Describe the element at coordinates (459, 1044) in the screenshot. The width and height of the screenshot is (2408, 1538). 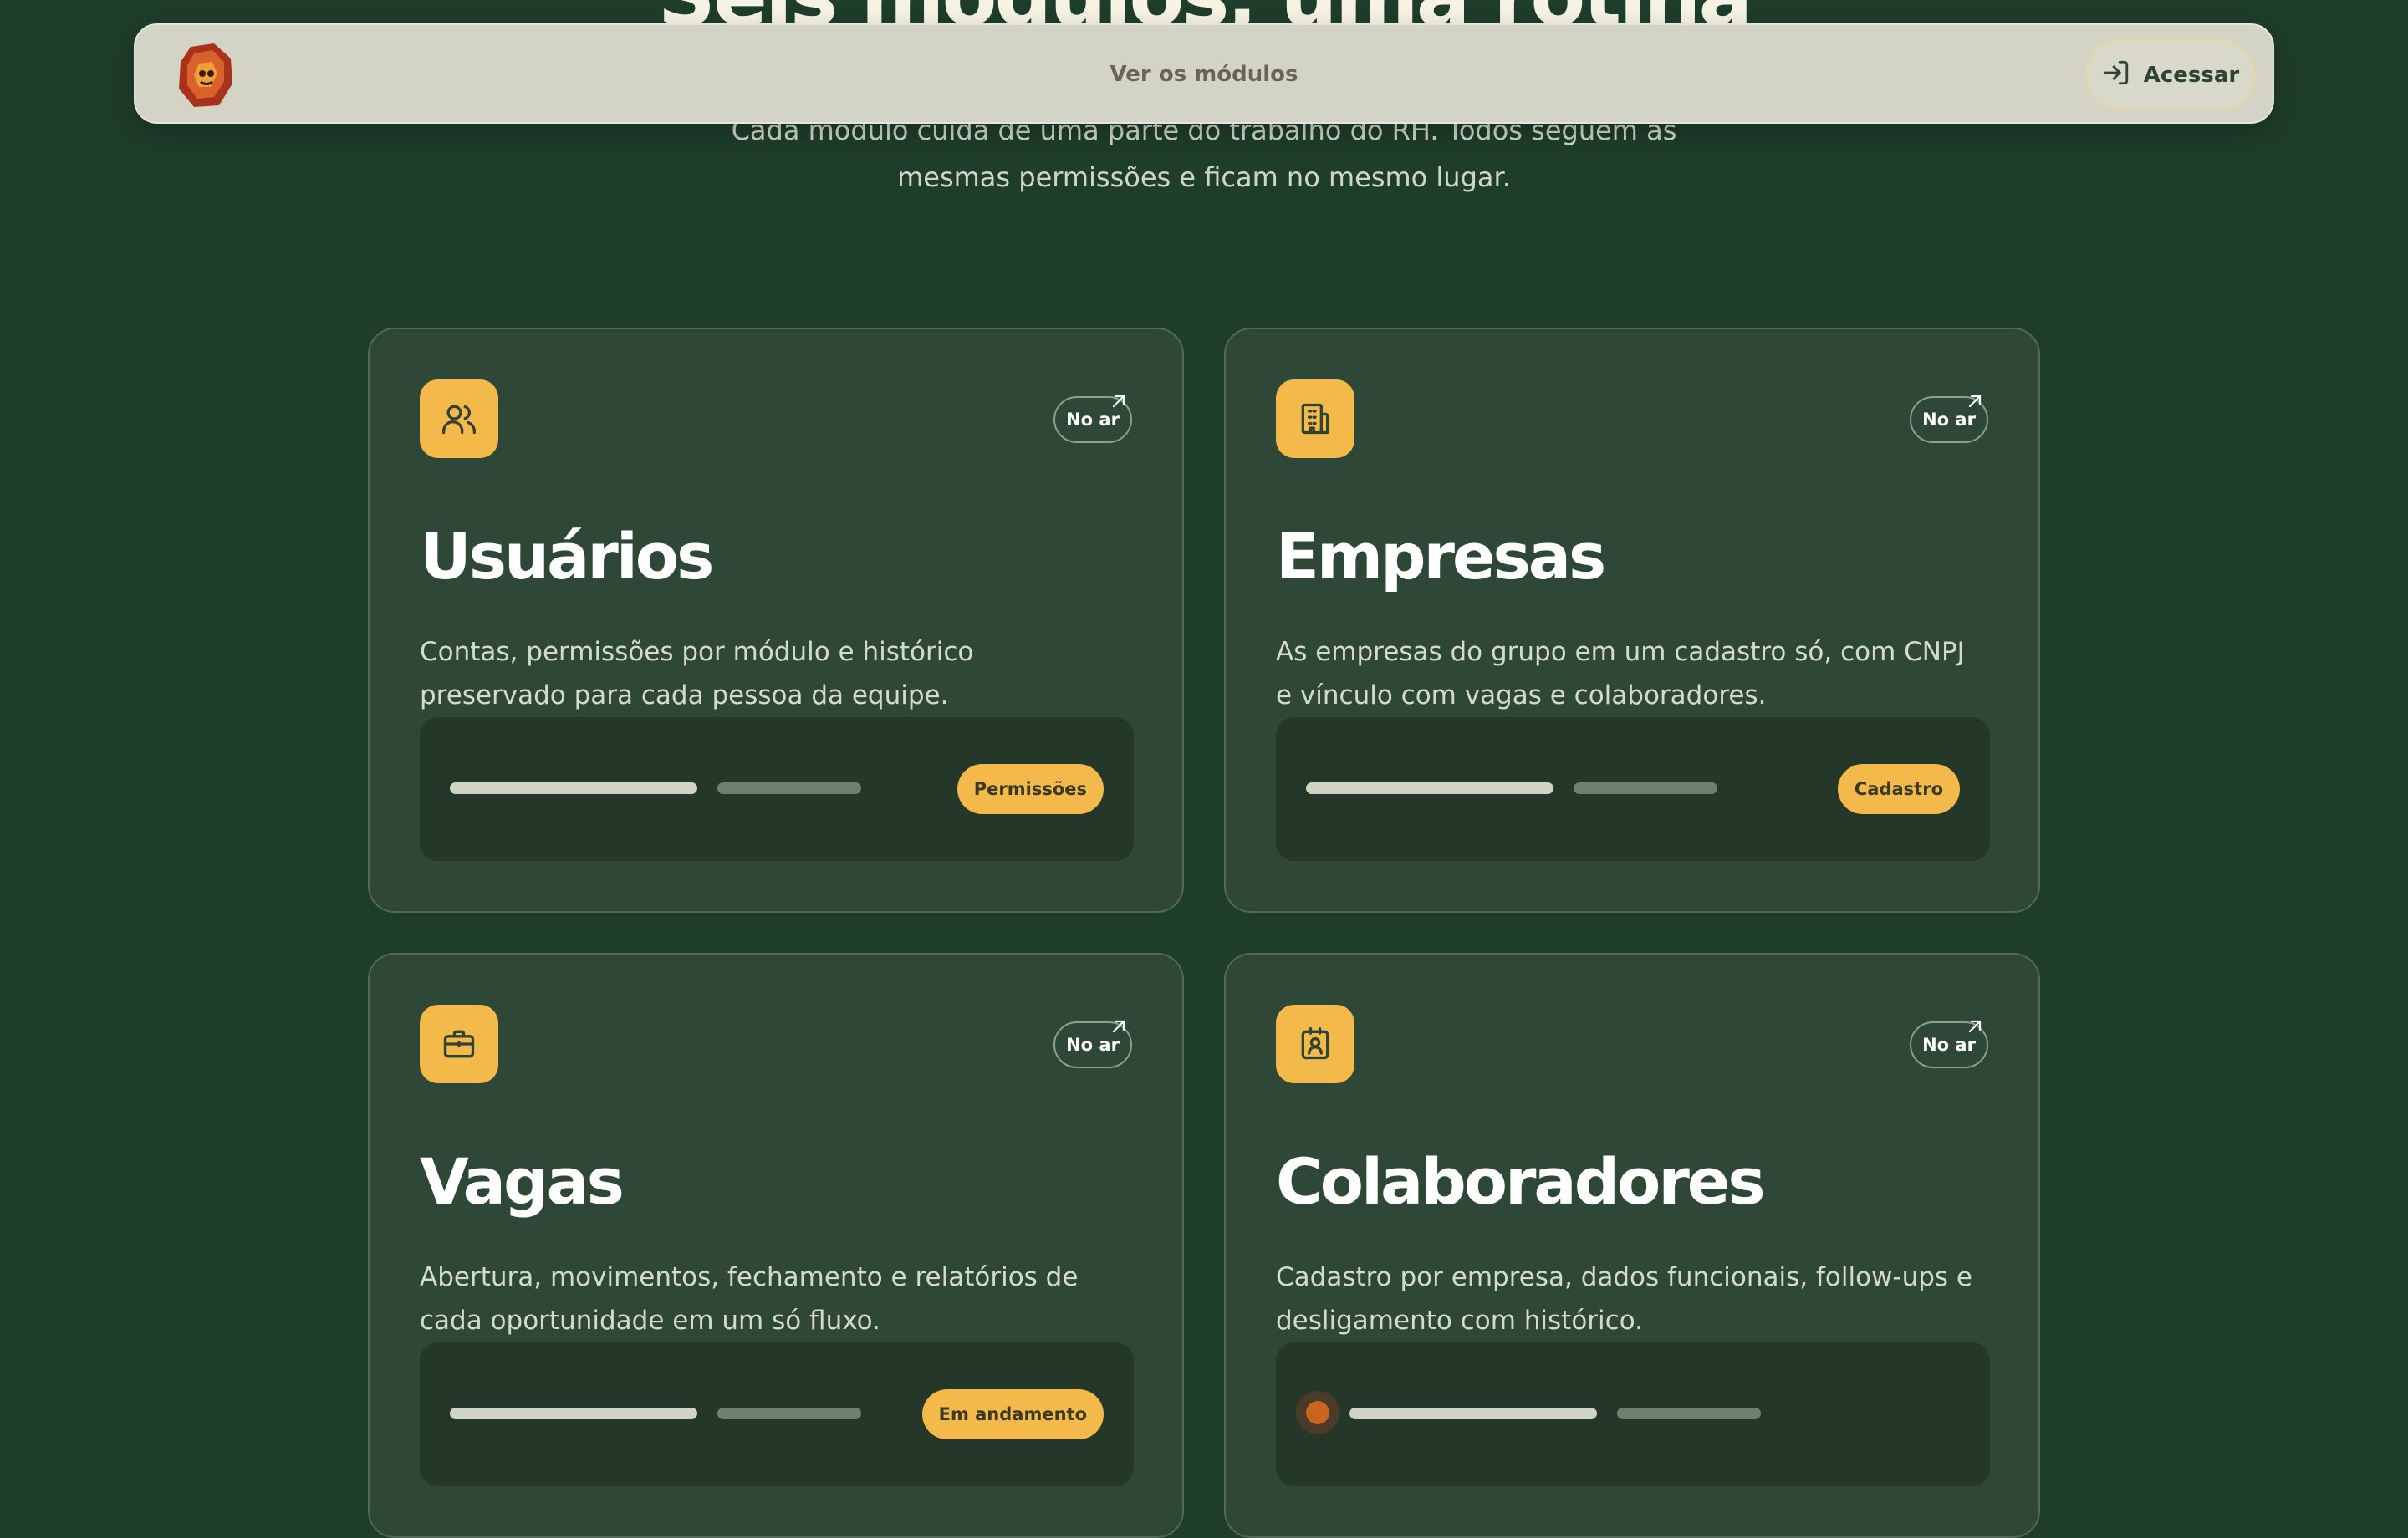
I see `briefcase-icon` at that location.